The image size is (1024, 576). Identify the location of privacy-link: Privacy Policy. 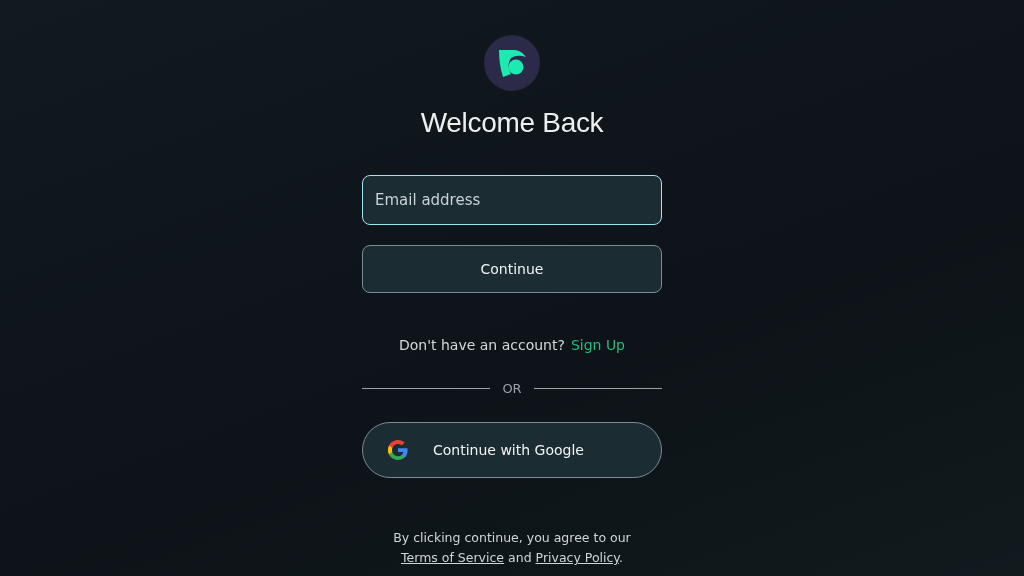
(577, 557).